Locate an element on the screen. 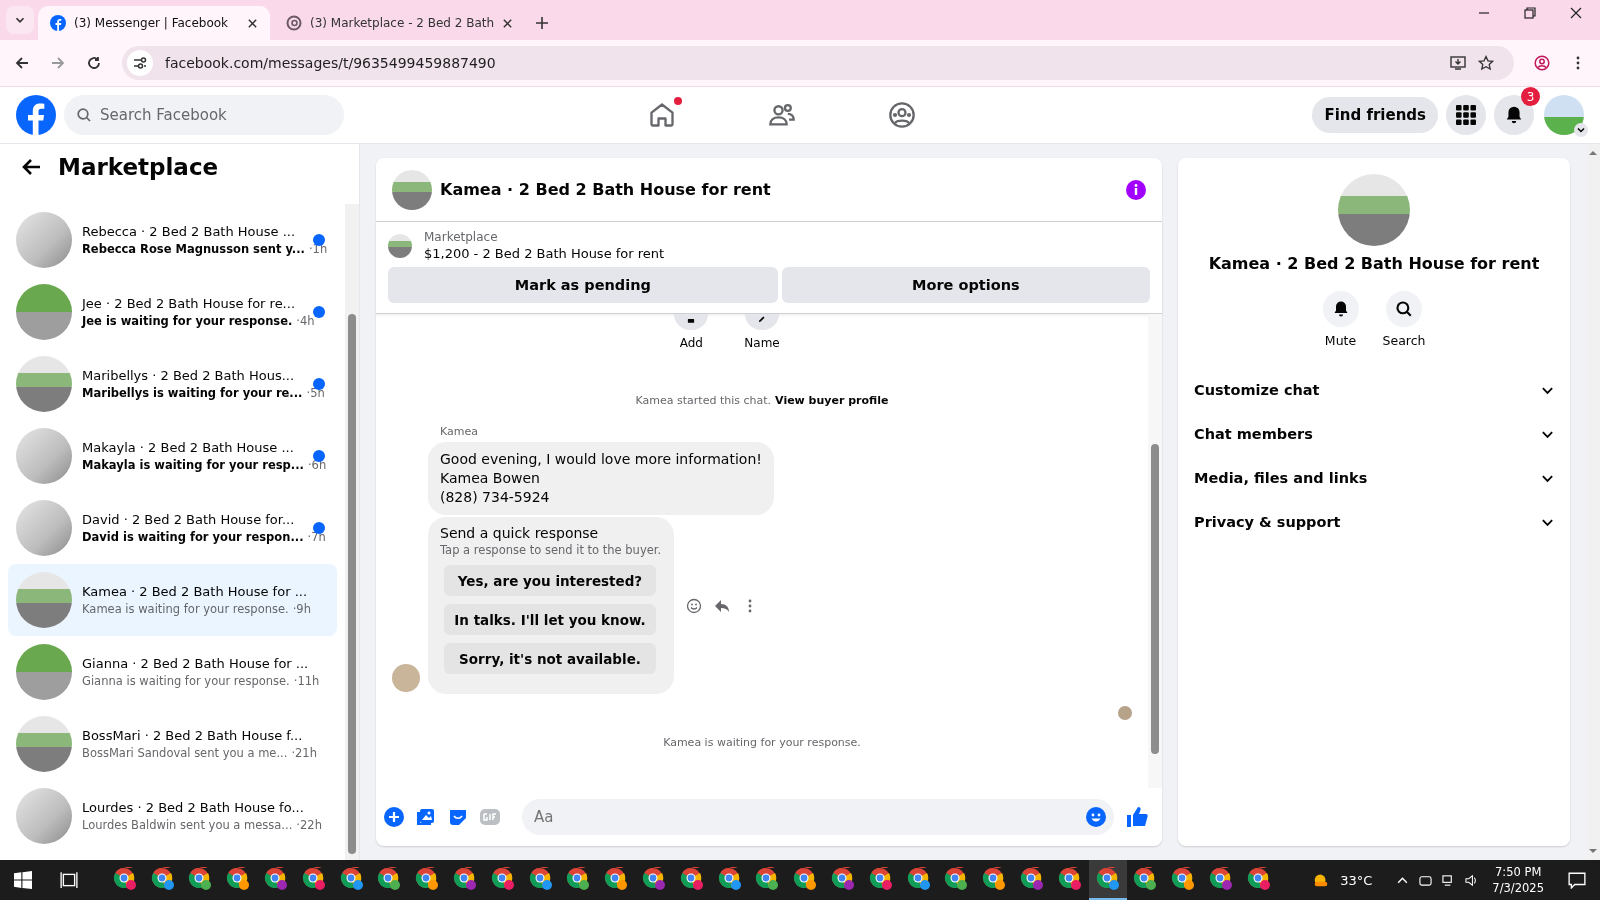 Image resolution: width=1600 pixels, height=900 pixels. task-view-icon is located at coordinates (69, 880).